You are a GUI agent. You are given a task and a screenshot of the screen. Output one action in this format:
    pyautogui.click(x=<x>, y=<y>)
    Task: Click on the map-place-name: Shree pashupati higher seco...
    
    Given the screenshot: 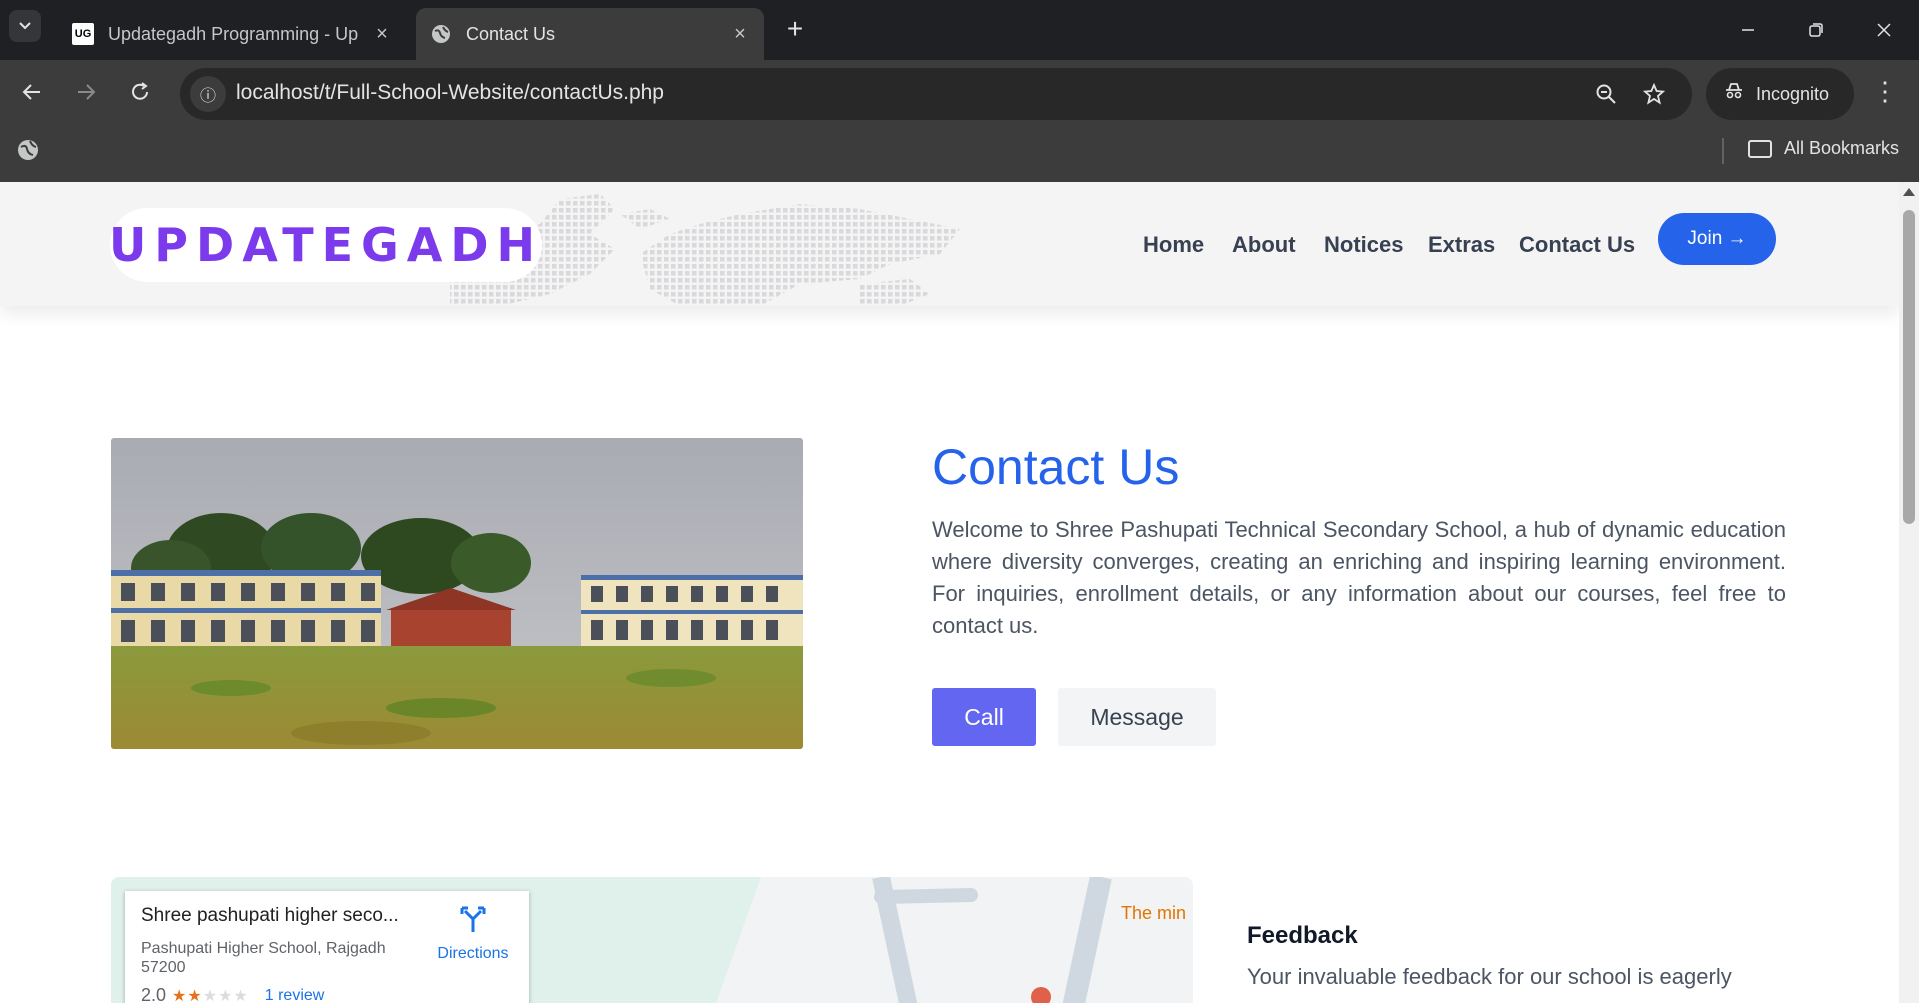 What is the action you would take?
    pyautogui.click(x=270, y=915)
    